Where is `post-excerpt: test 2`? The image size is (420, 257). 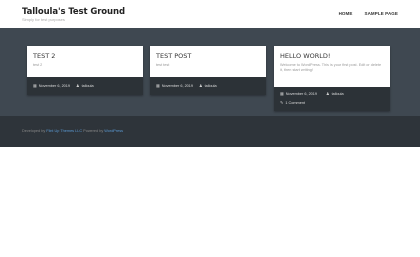 post-excerpt: test 2 is located at coordinates (38, 65).